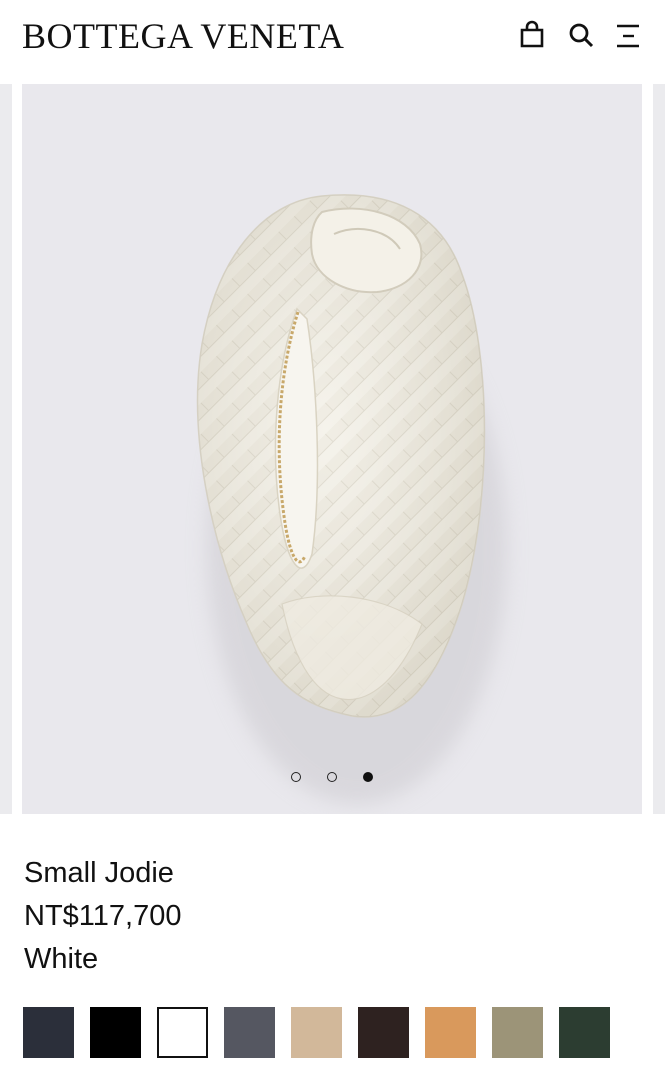 This screenshot has width=665, height=1080. What do you see at coordinates (659, 449) in the screenshot?
I see `next-slide-peek` at bounding box center [659, 449].